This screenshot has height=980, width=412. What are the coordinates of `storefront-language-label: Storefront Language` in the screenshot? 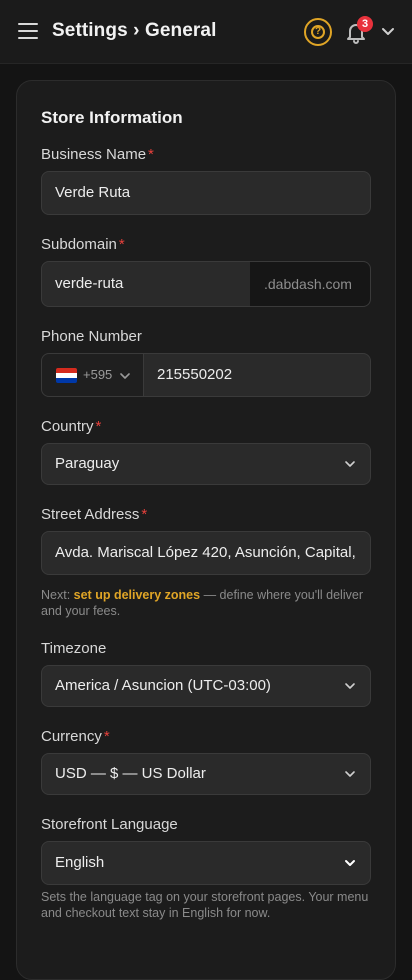 It's located at (109, 824).